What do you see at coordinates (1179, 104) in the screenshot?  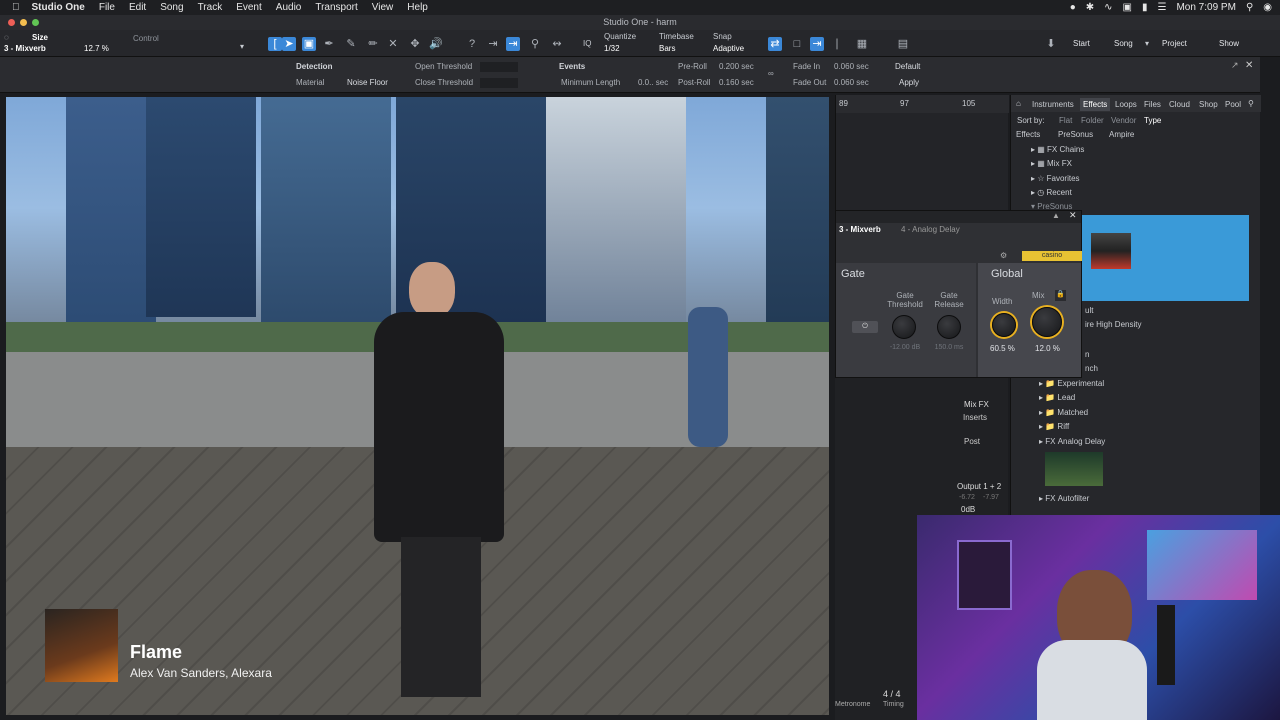 I see `tab-cloud: Cloud` at bounding box center [1179, 104].